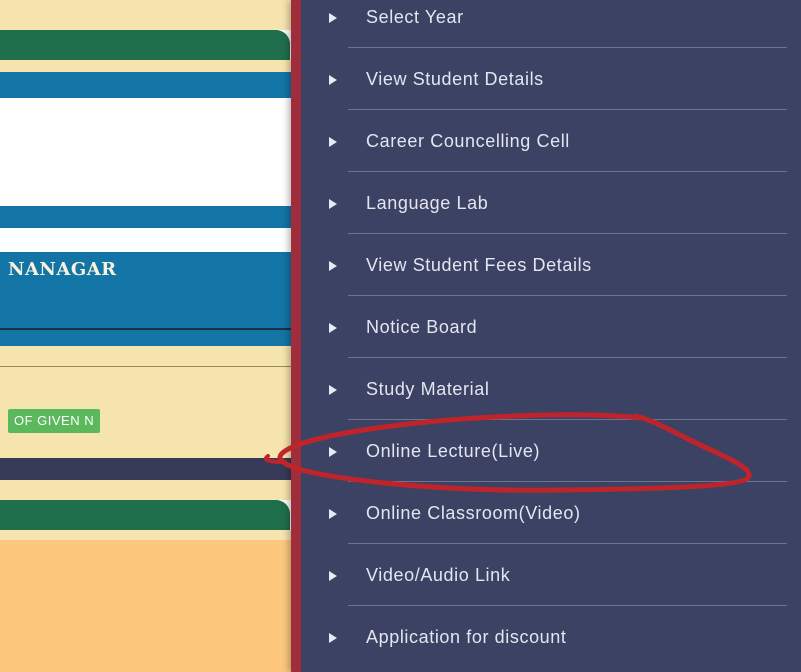  Describe the element at coordinates (148, 152) in the screenshot. I see `white-panel` at that location.